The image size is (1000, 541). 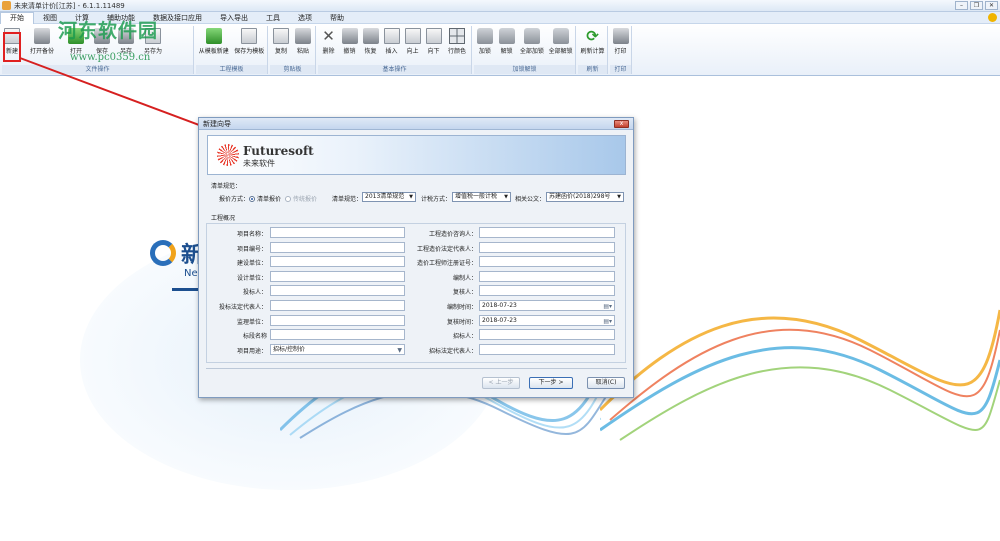 I want to click on template-save-icon, so click(x=249, y=36).